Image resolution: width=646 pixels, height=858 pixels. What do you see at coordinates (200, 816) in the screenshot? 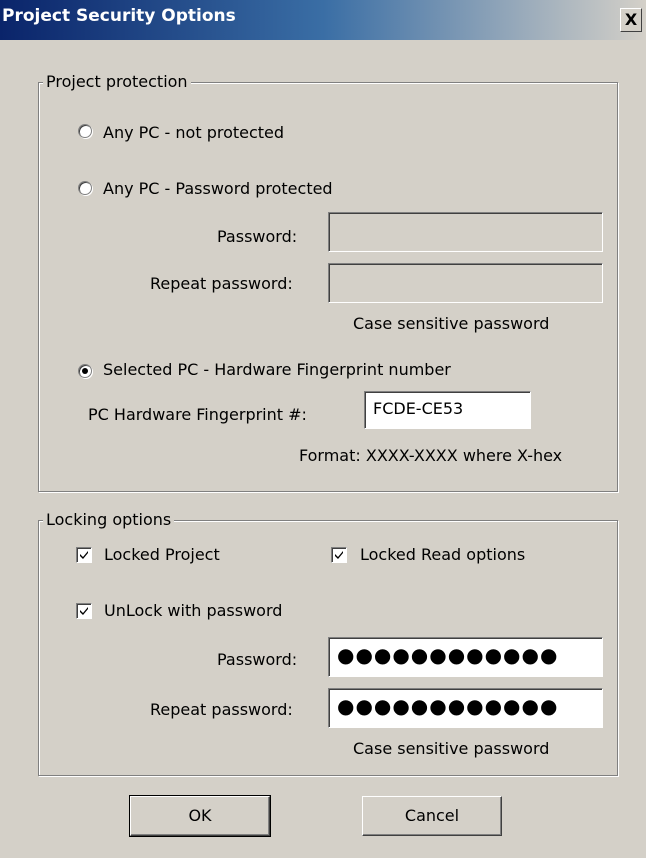
I see `ok-button: OK` at bounding box center [200, 816].